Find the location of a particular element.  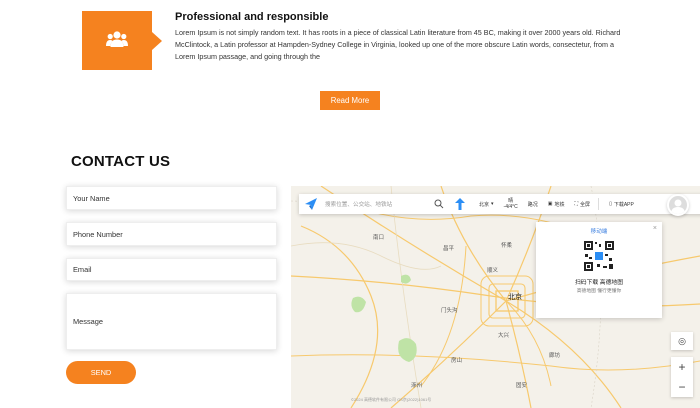

chevron-down-icon: ▾ is located at coordinates (492, 204).